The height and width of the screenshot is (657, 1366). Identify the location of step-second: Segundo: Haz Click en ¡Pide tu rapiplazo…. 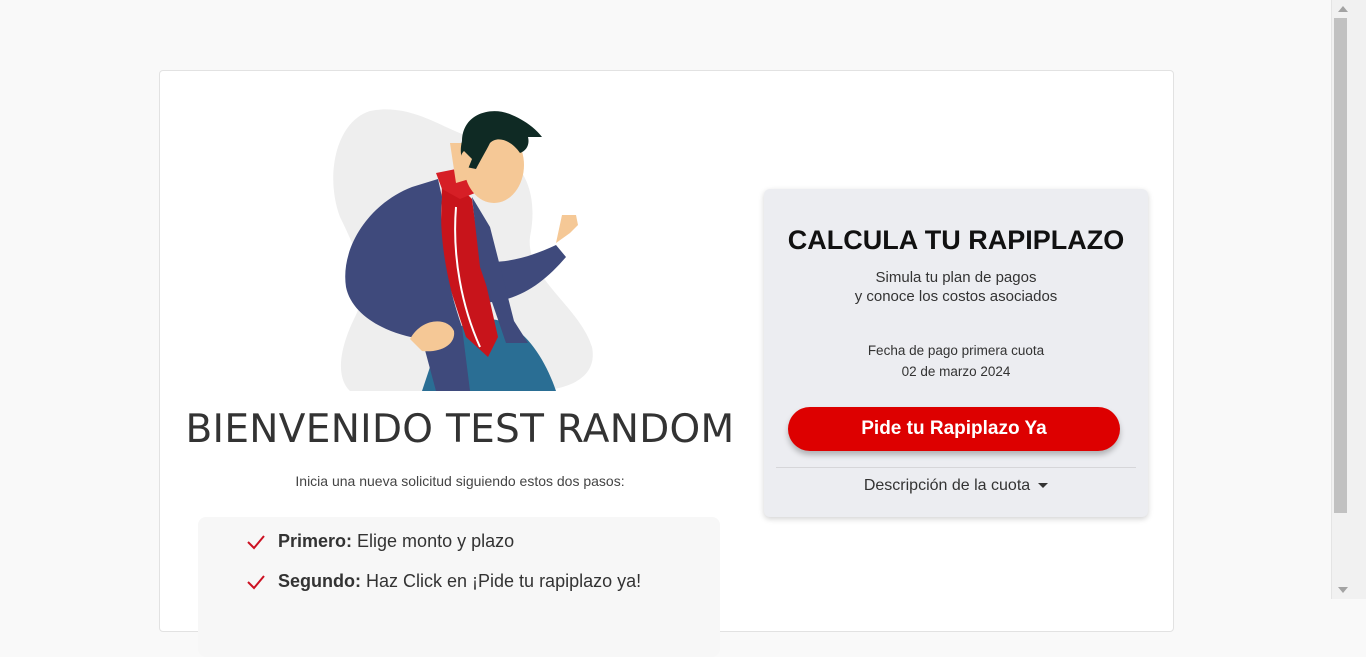
(443, 581).